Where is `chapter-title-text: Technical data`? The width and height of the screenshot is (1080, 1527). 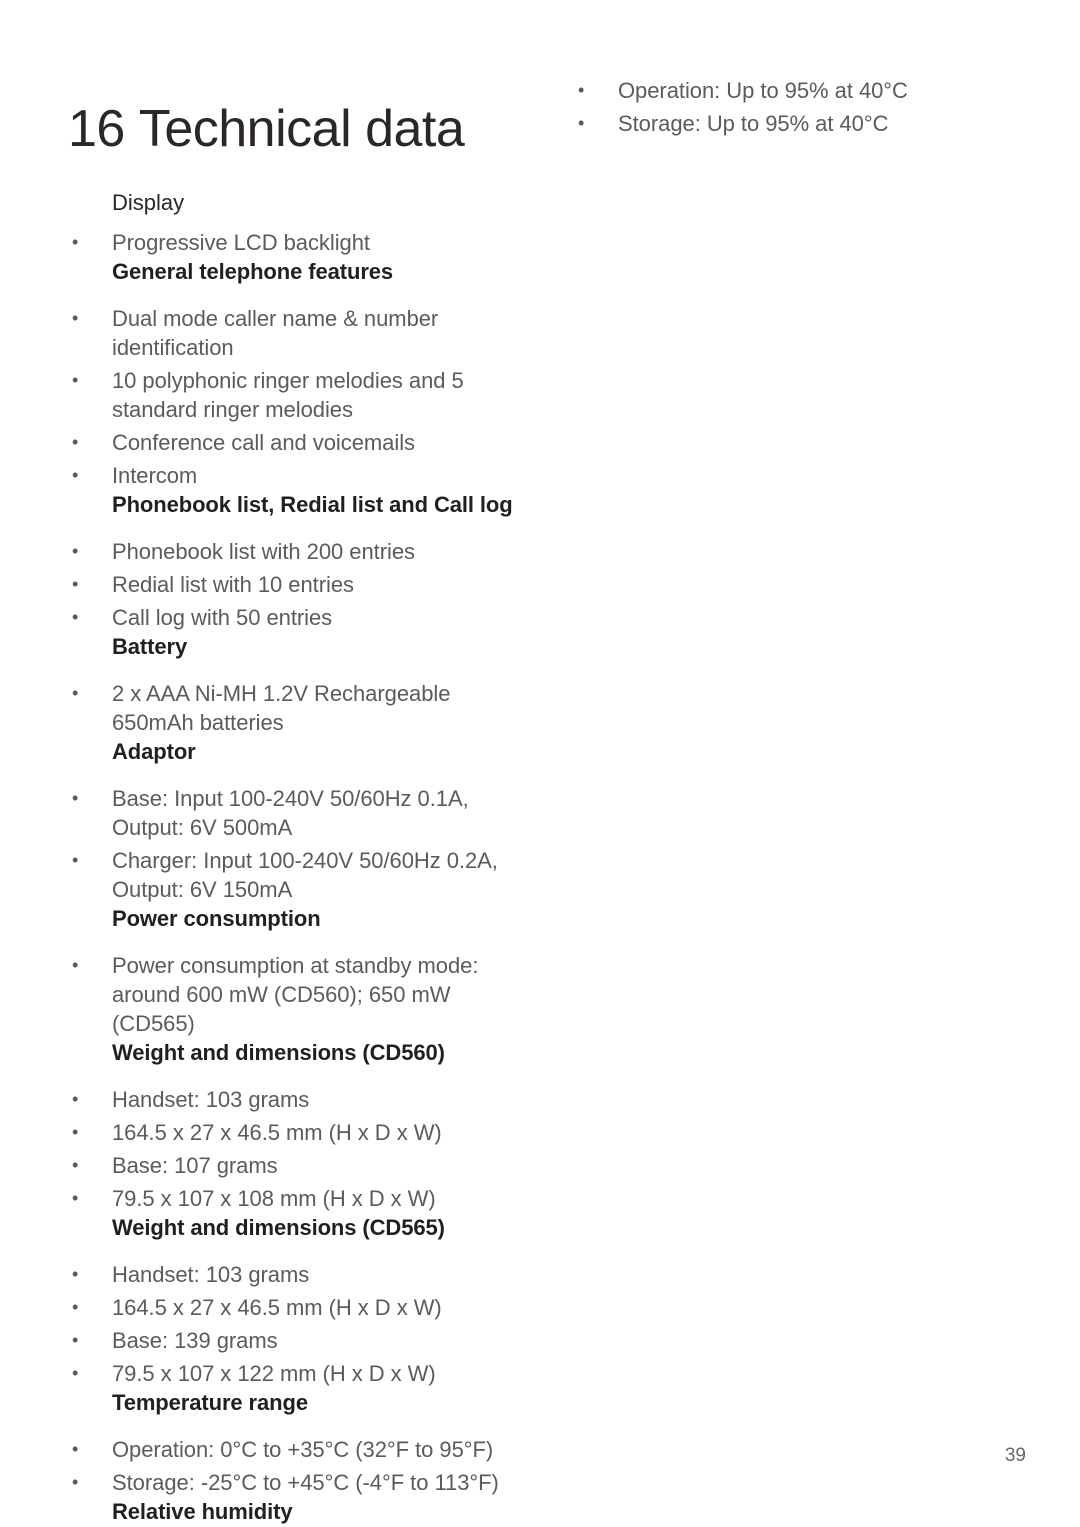
chapter-title-text: Technical data is located at coordinates (301, 128).